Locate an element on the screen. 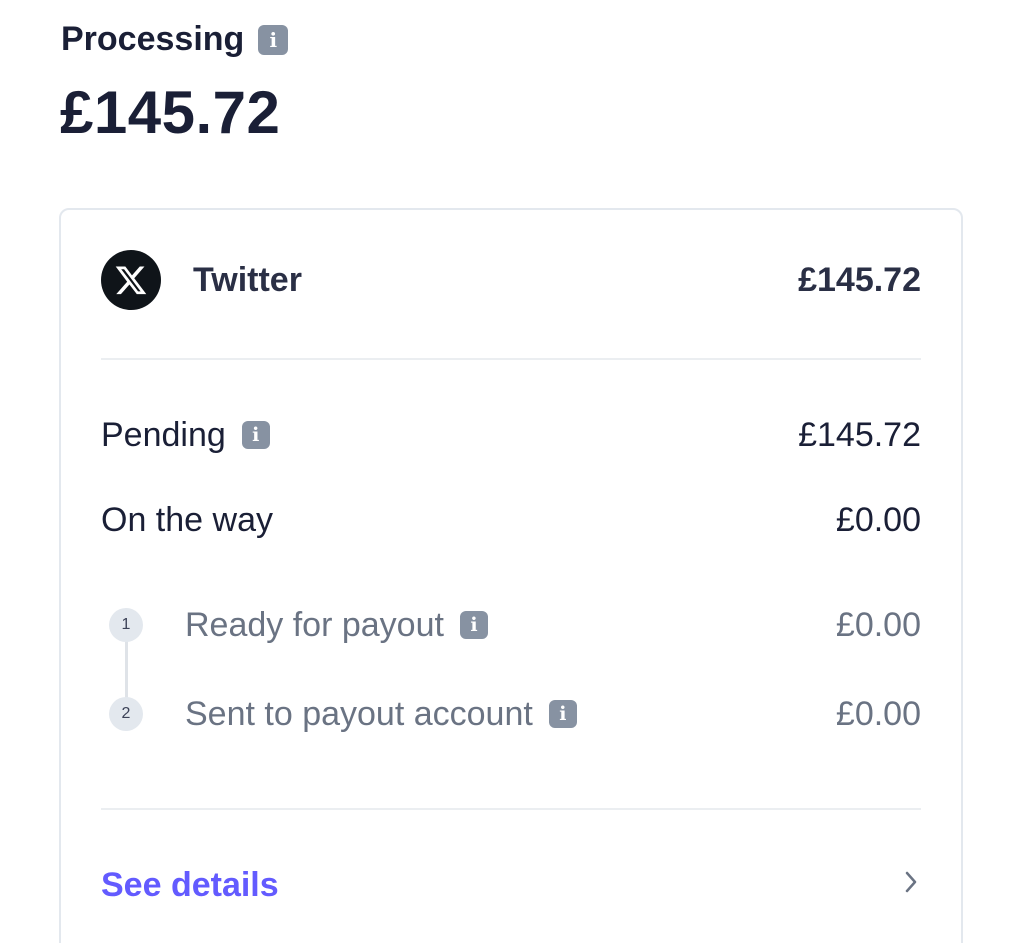 Image resolution: width=1024 pixels, height=943 pixels. pending-row: Pending i £145.72 is located at coordinates (511, 435).